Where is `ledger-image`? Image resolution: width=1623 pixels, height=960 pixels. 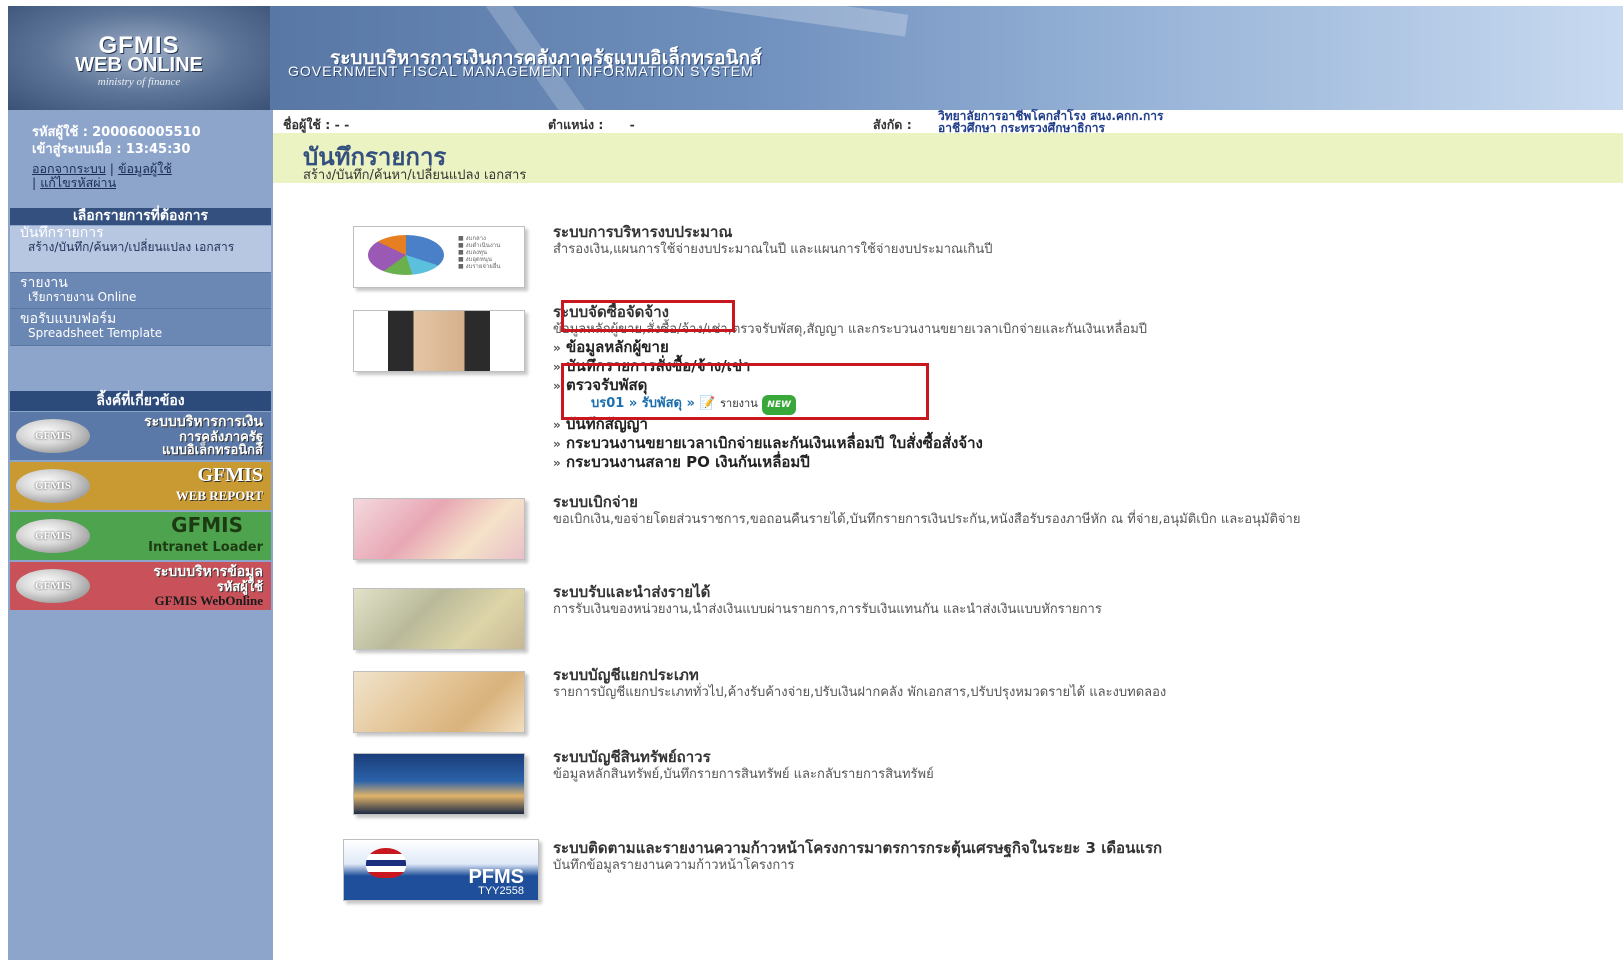
ledger-image is located at coordinates (439, 702).